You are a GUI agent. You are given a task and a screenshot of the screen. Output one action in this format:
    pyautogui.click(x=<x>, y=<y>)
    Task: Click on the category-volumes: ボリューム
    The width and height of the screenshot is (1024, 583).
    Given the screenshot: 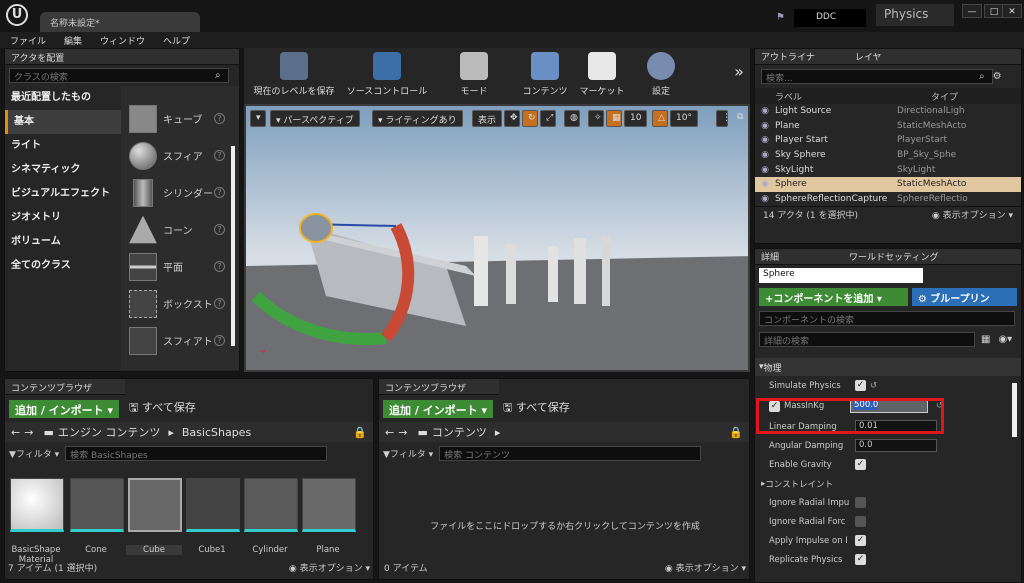 What is the action you would take?
    pyautogui.click(x=63, y=242)
    